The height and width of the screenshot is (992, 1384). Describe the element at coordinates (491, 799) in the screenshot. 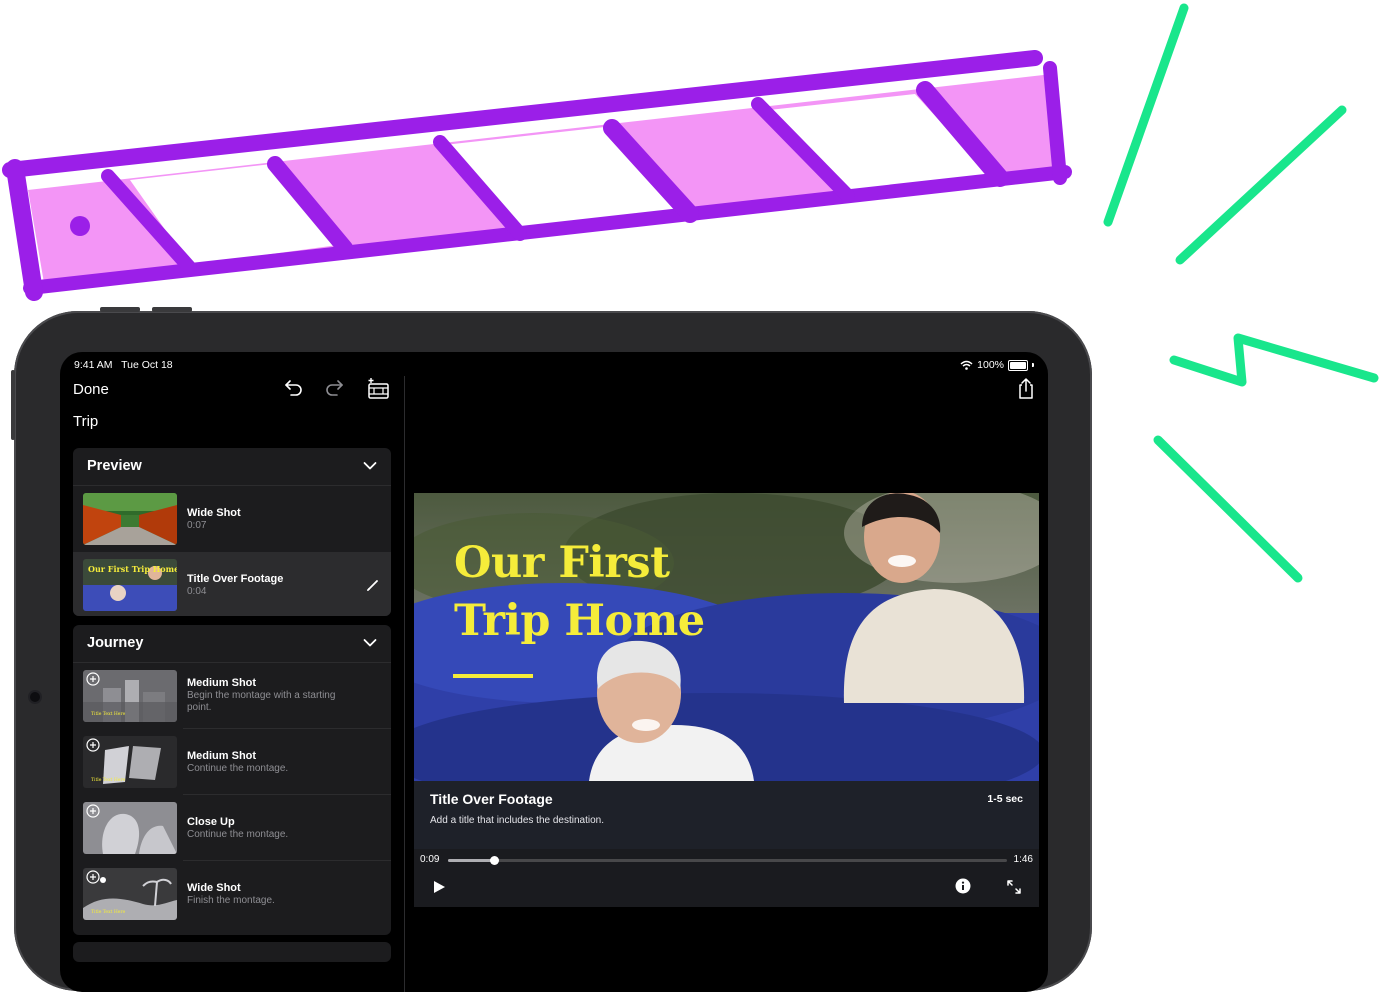

I see `shot-title: Title Over Footage` at that location.